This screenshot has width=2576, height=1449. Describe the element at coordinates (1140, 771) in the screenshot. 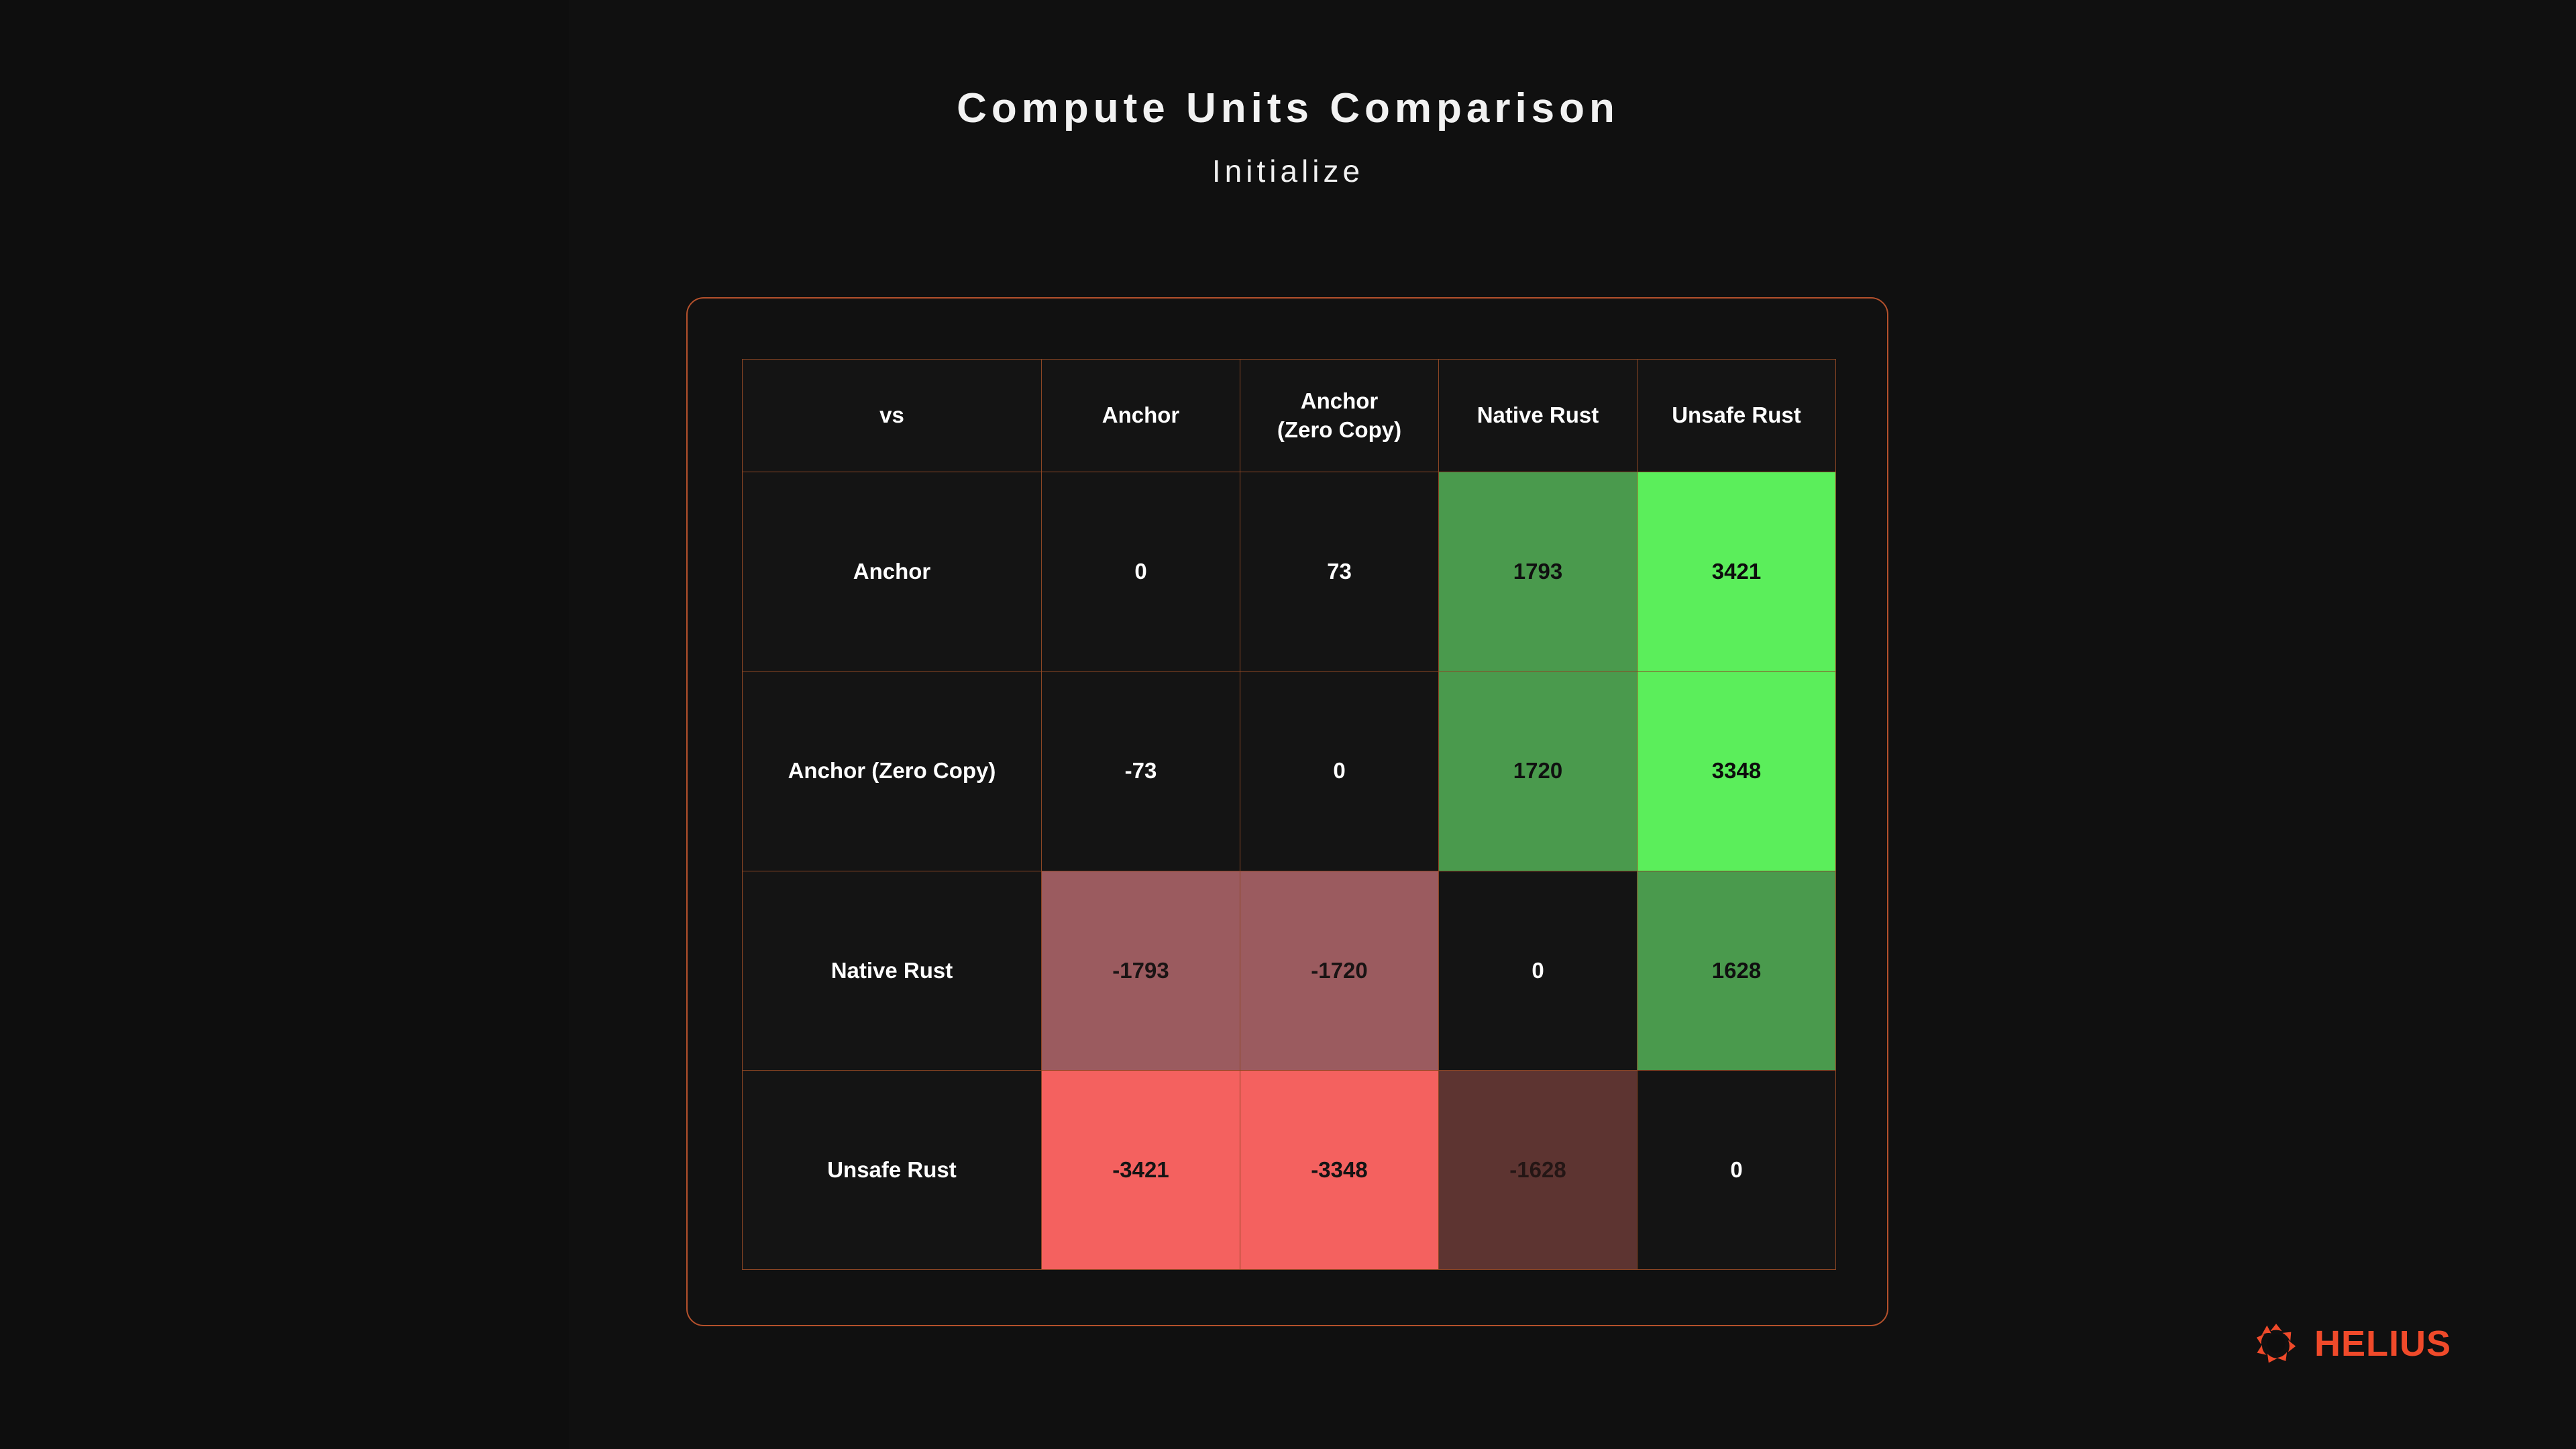

I see `cell-anchorzerocopy-anchor: -73` at that location.